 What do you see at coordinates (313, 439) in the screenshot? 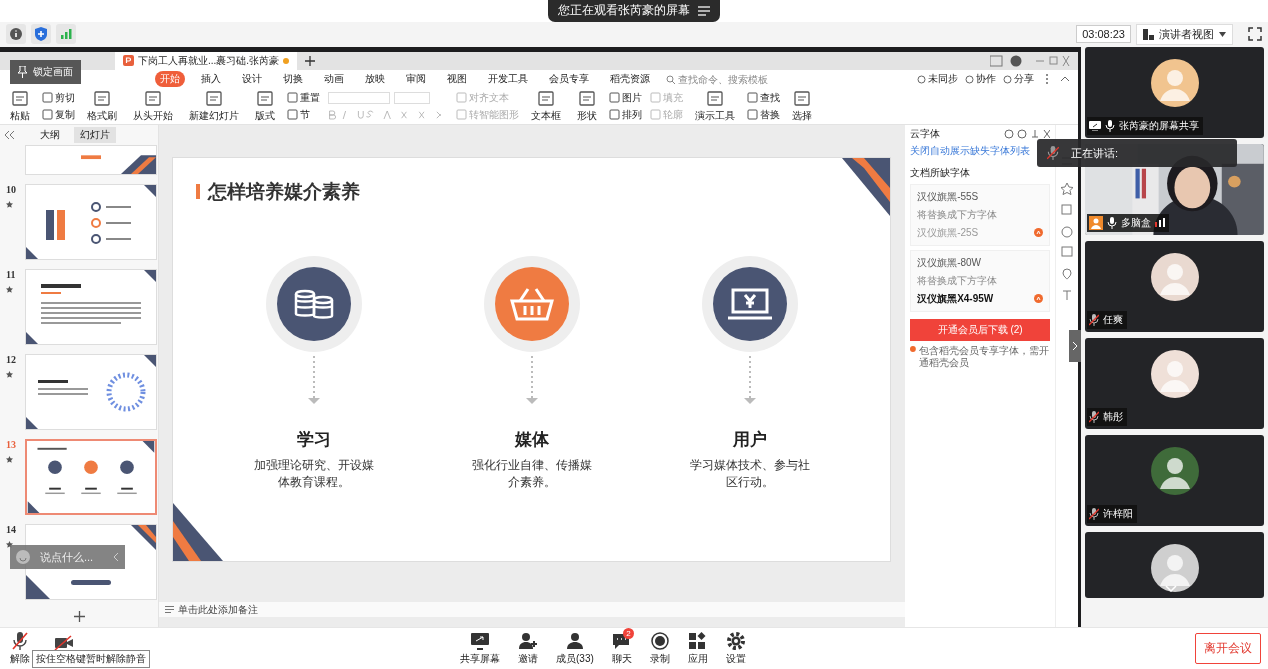
I see `column-heading: 学习` at bounding box center [313, 439].